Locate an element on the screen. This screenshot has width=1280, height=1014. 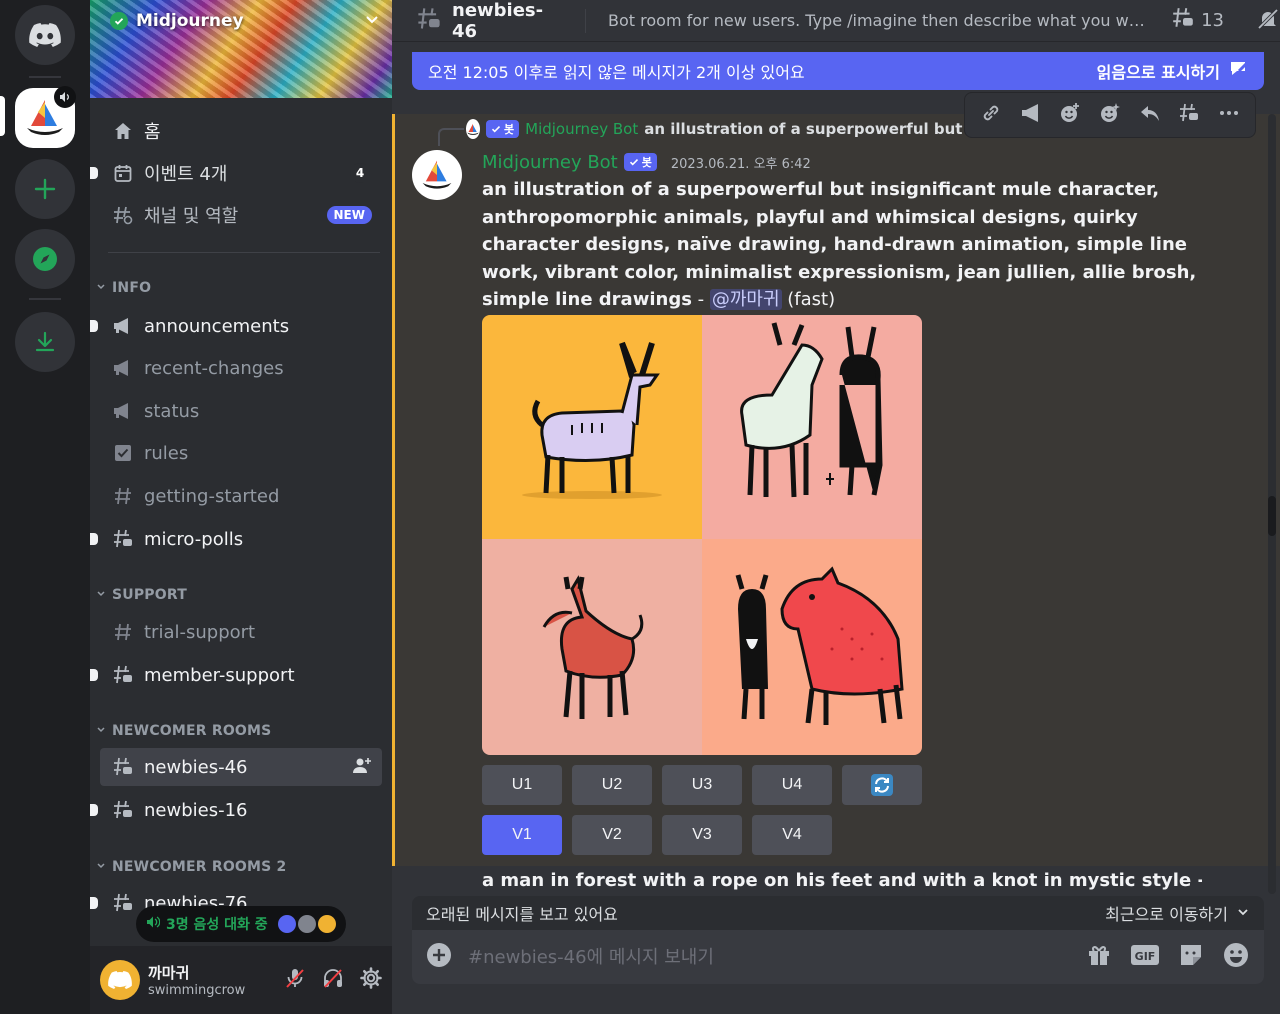
mute-microphone-icon is located at coordinates (295, 980).